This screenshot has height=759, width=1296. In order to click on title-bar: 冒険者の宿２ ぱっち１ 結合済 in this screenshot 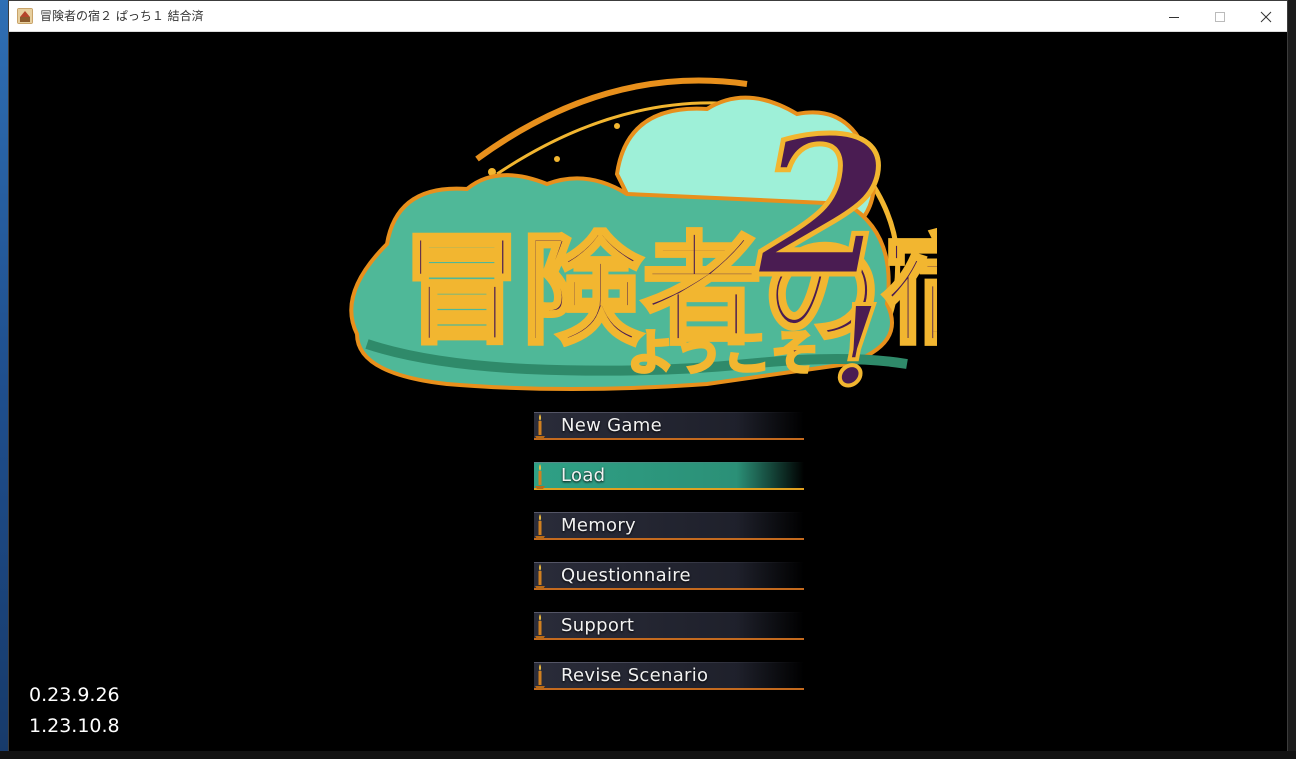, I will do `click(648, 16)`.